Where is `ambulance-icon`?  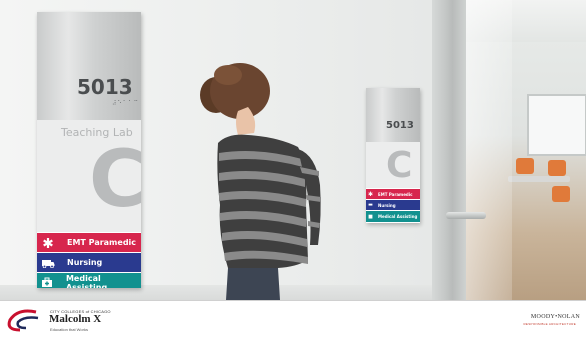
ambulance-icon is located at coordinates (48, 263).